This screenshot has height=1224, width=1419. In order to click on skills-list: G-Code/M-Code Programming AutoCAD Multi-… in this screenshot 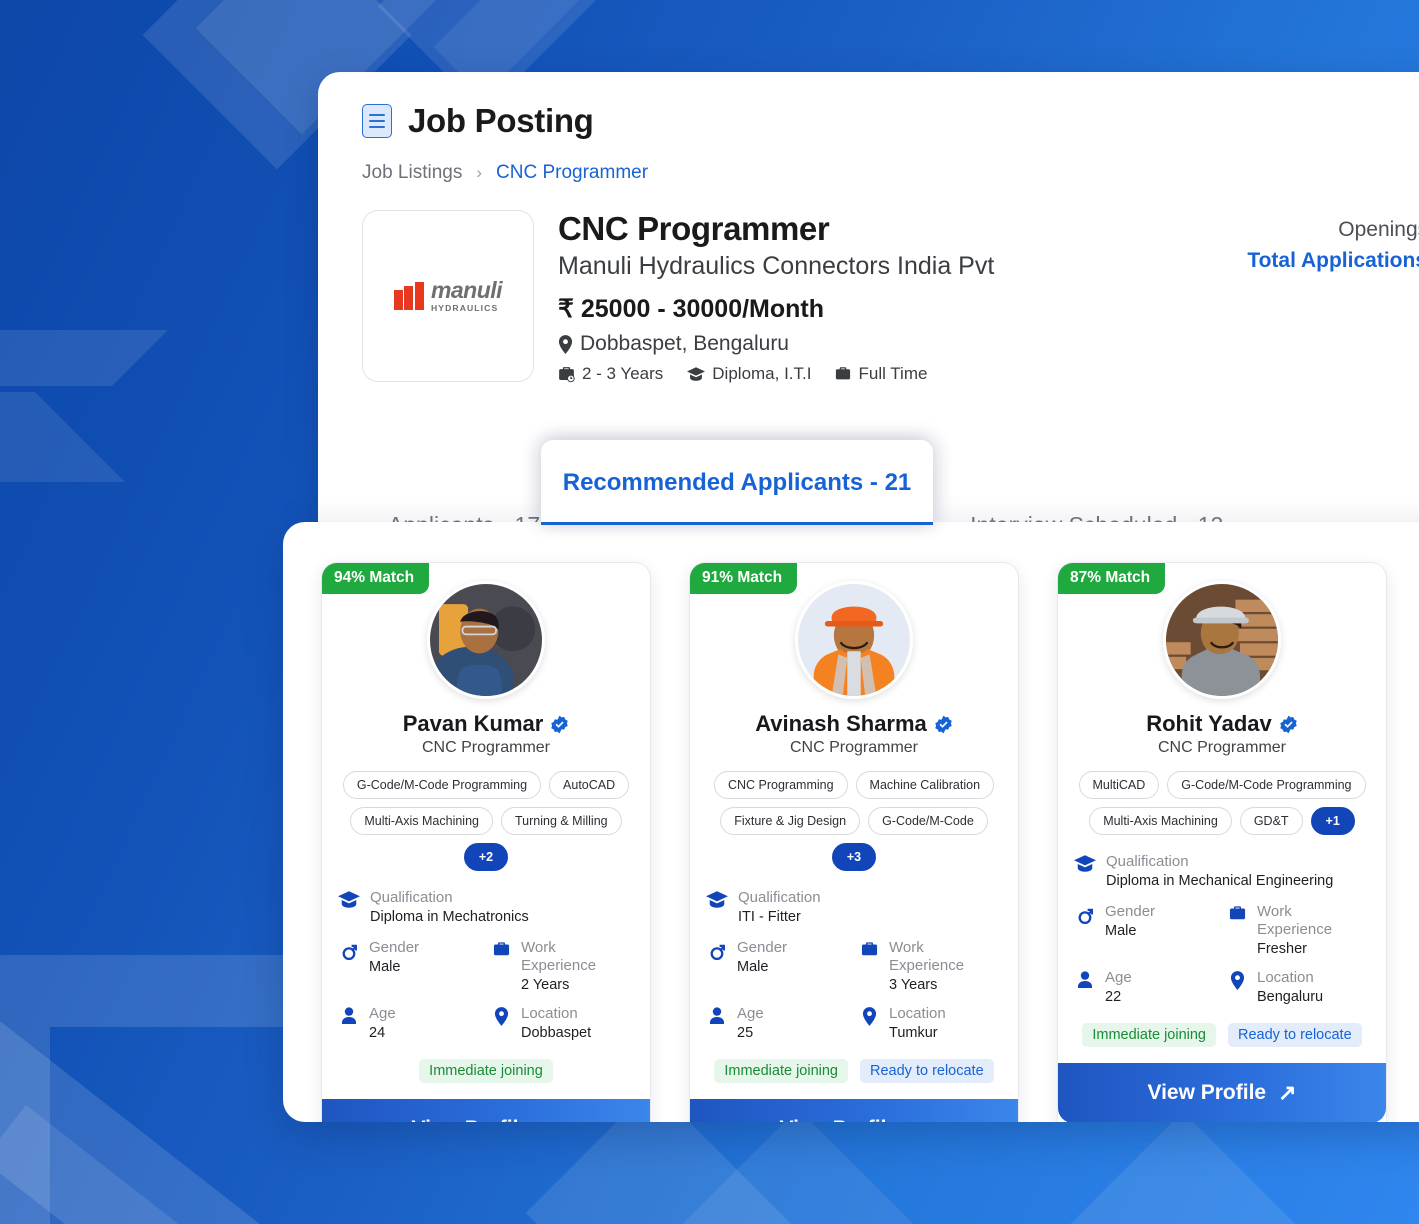, I will do `click(486, 821)`.